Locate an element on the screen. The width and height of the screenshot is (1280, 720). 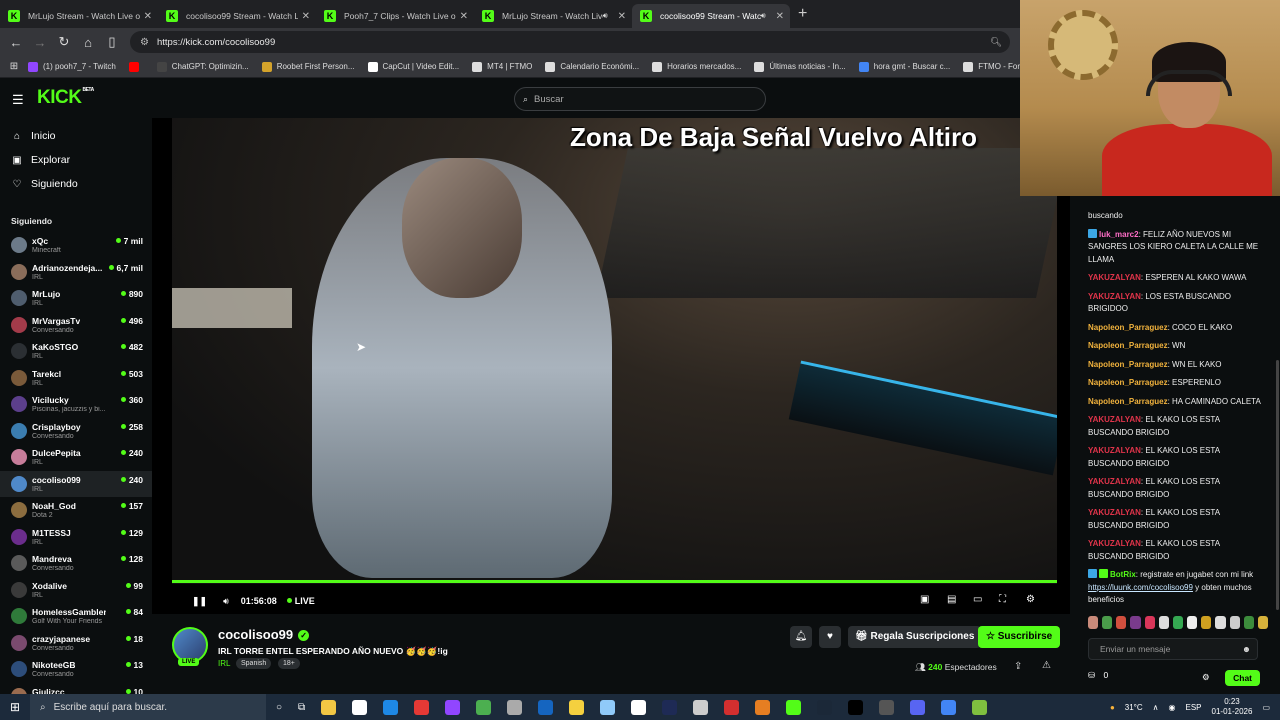
emoji-icon: ☻ is located at coordinates (1246, 649).